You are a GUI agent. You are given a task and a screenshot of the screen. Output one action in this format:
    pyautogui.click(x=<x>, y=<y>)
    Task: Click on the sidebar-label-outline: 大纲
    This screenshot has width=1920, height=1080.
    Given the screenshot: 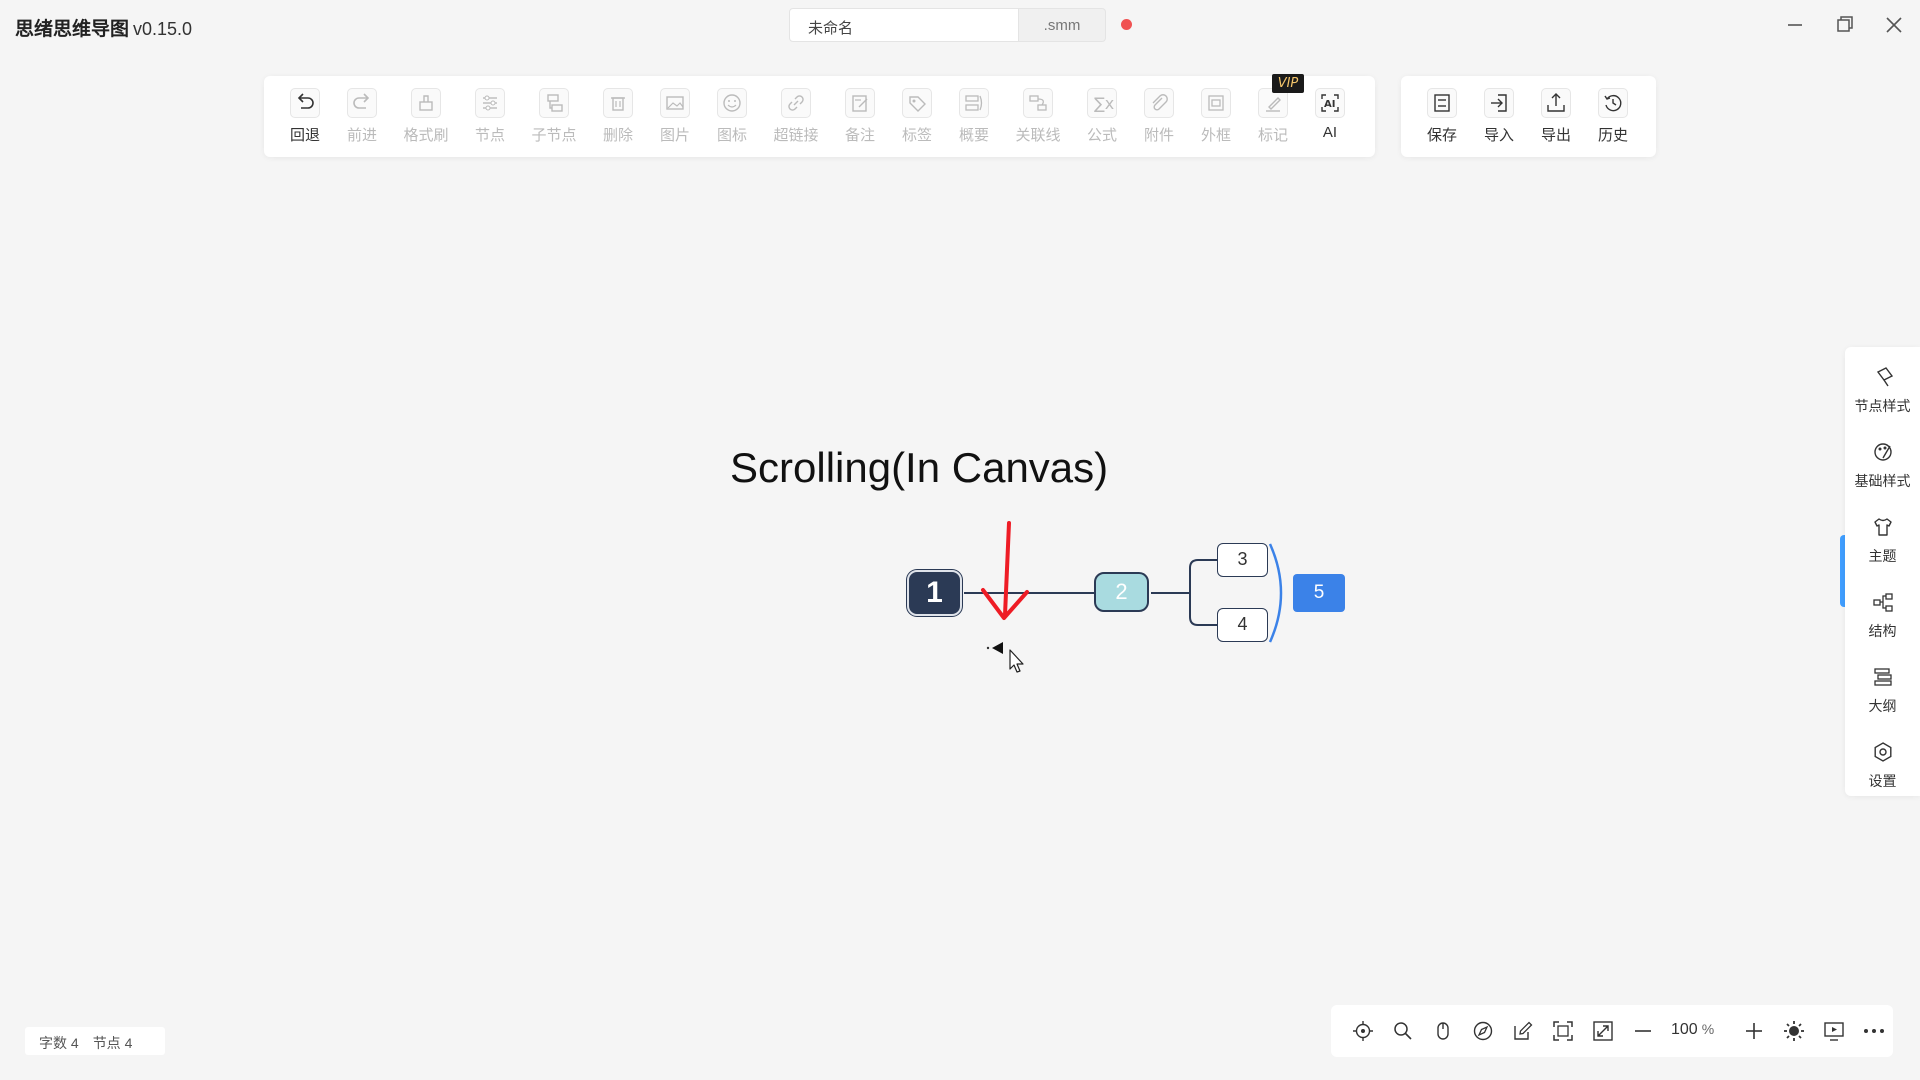 What is the action you would take?
    pyautogui.click(x=1882, y=706)
    